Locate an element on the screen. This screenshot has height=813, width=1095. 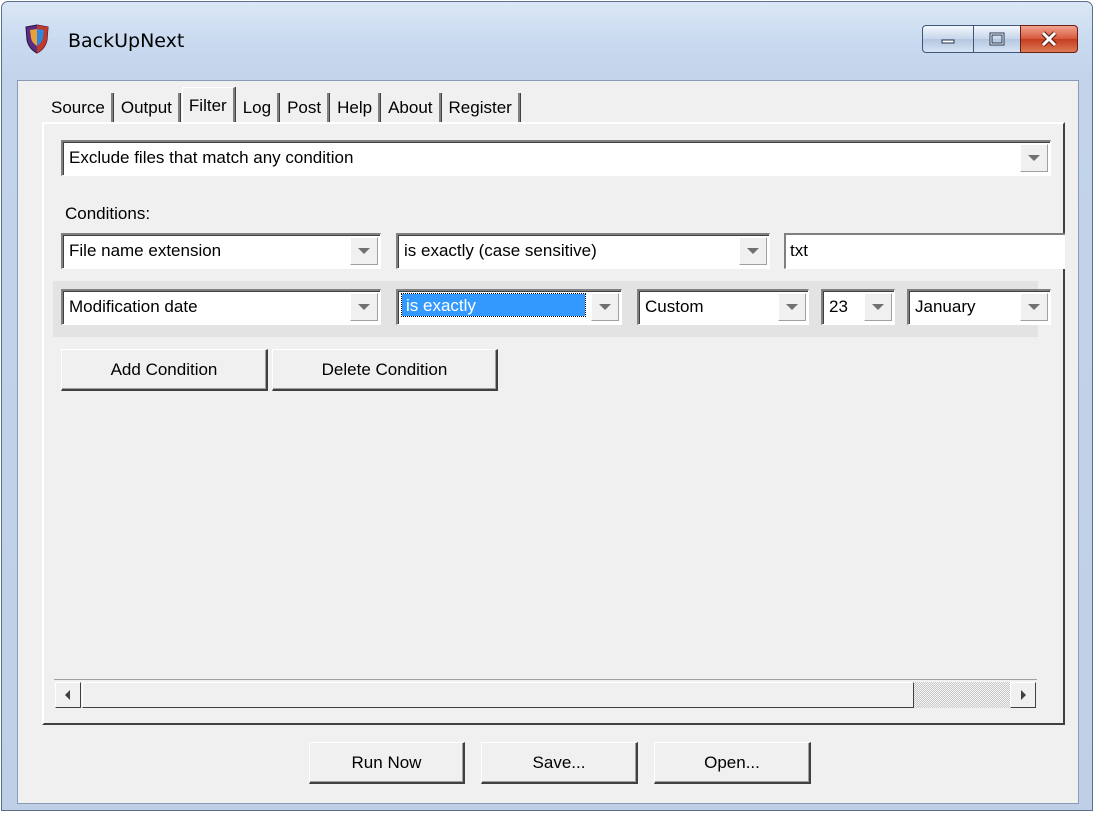
delete-condition-button: Delete Condition is located at coordinates (385, 370).